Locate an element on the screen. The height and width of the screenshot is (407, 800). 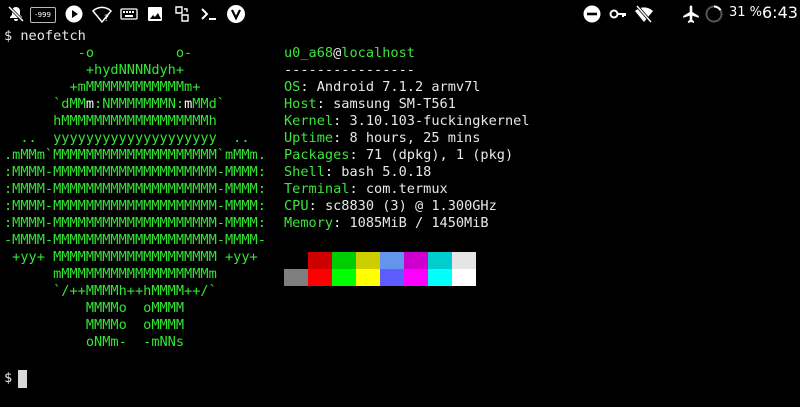
ascii-row: `/++MMMMh++hMMMM++/` is located at coordinates (110, 291).